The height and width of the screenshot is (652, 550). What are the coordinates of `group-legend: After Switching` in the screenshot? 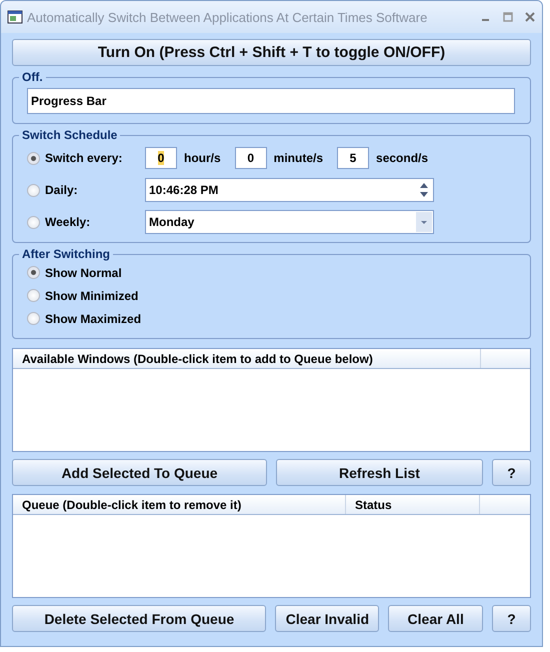 It's located at (66, 254).